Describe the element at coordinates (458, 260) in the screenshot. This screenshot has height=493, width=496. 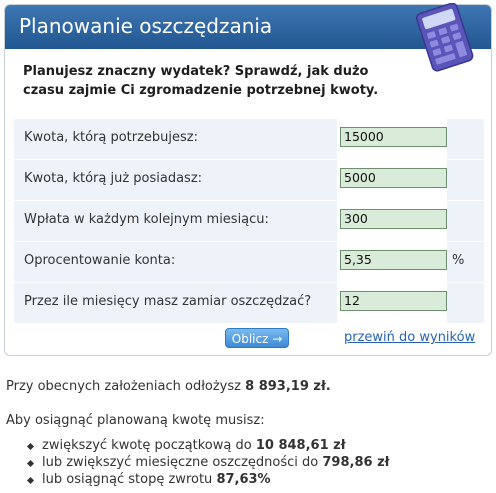
I see `percent-unit: %` at that location.